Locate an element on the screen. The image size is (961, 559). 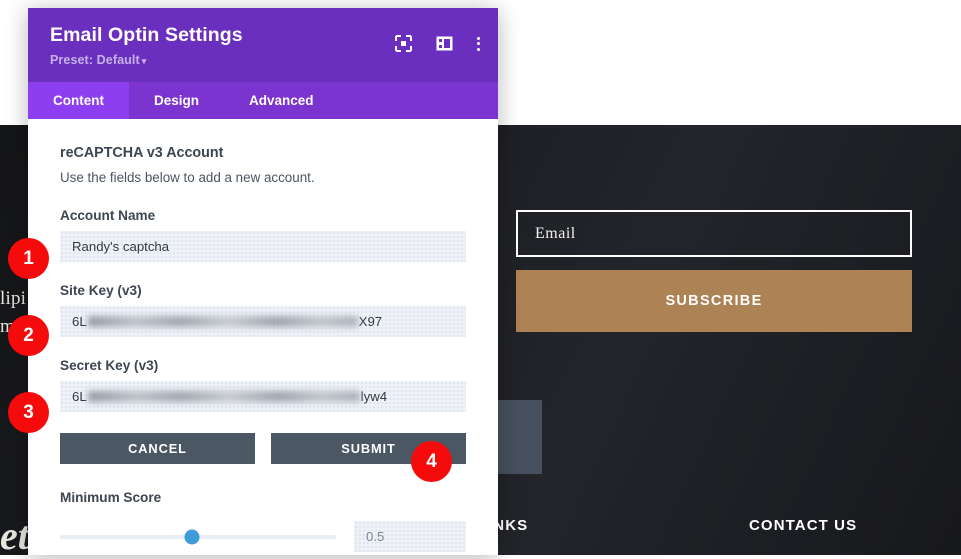
more-vertical-icon is located at coordinates (478, 43).